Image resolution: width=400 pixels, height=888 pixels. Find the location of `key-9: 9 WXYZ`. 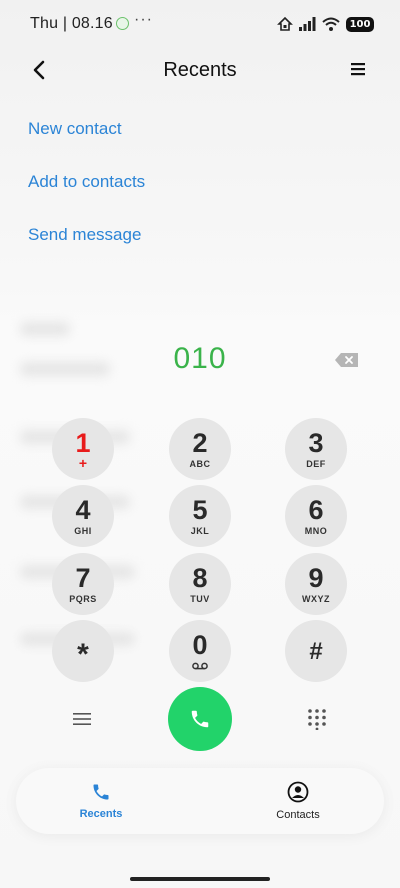

key-9: 9 WXYZ is located at coordinates (316, 584).